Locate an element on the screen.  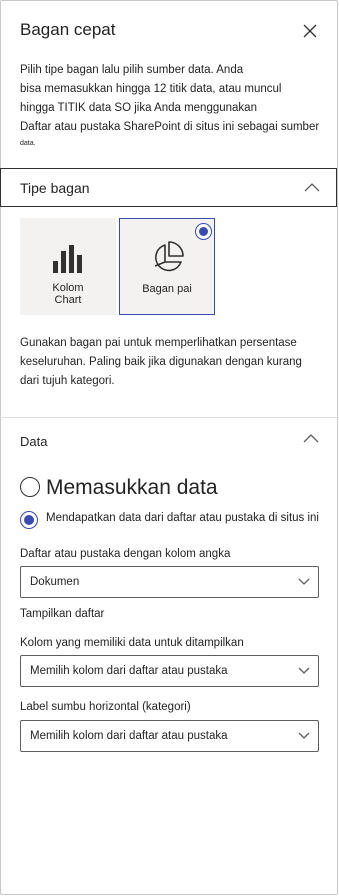
intro-line: data. is located at coordinates (28, 143).